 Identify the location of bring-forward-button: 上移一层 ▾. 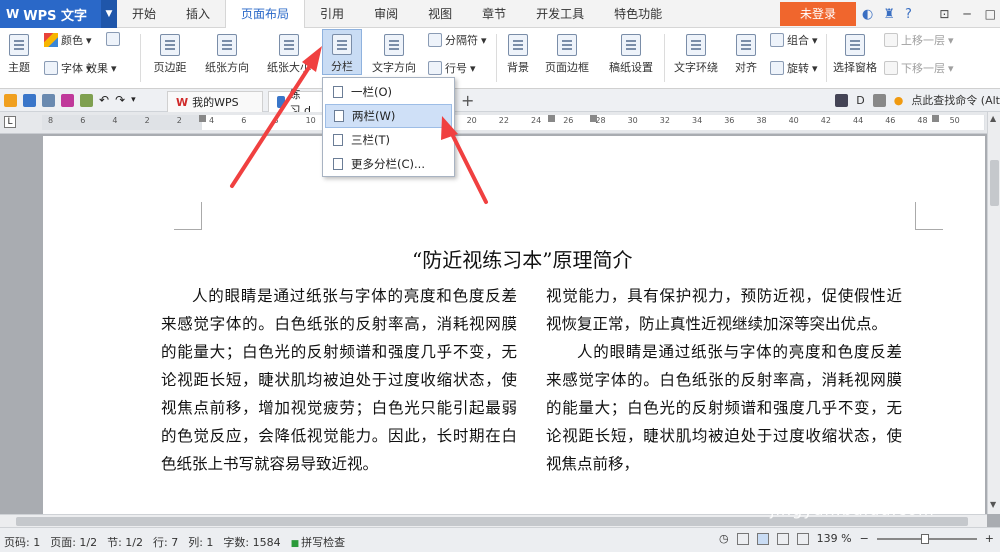
(919, 40).